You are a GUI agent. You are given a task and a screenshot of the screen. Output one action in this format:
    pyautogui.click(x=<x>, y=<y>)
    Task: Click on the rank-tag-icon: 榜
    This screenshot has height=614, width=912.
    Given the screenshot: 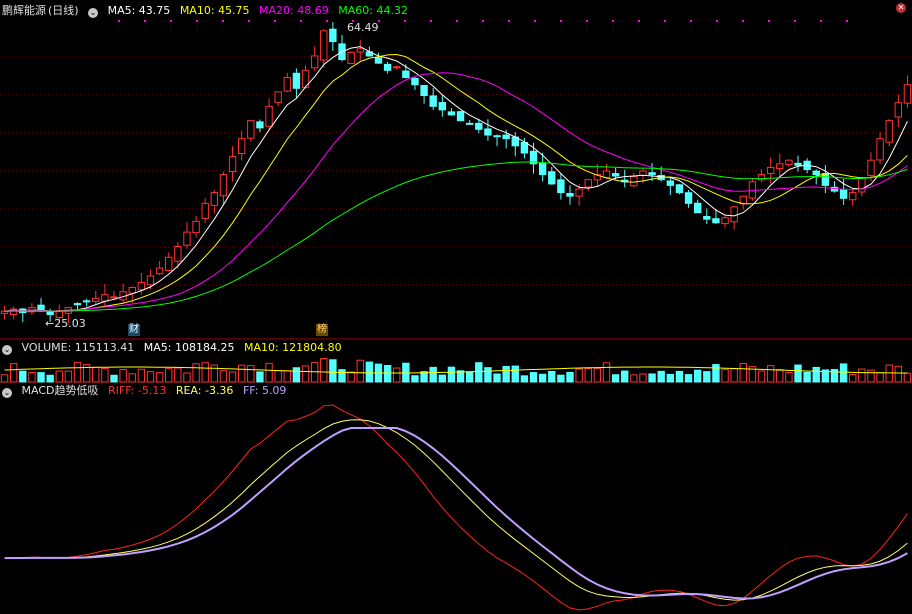 What is the action you would take?
    pyautogui.click(x=322, y=330)
    